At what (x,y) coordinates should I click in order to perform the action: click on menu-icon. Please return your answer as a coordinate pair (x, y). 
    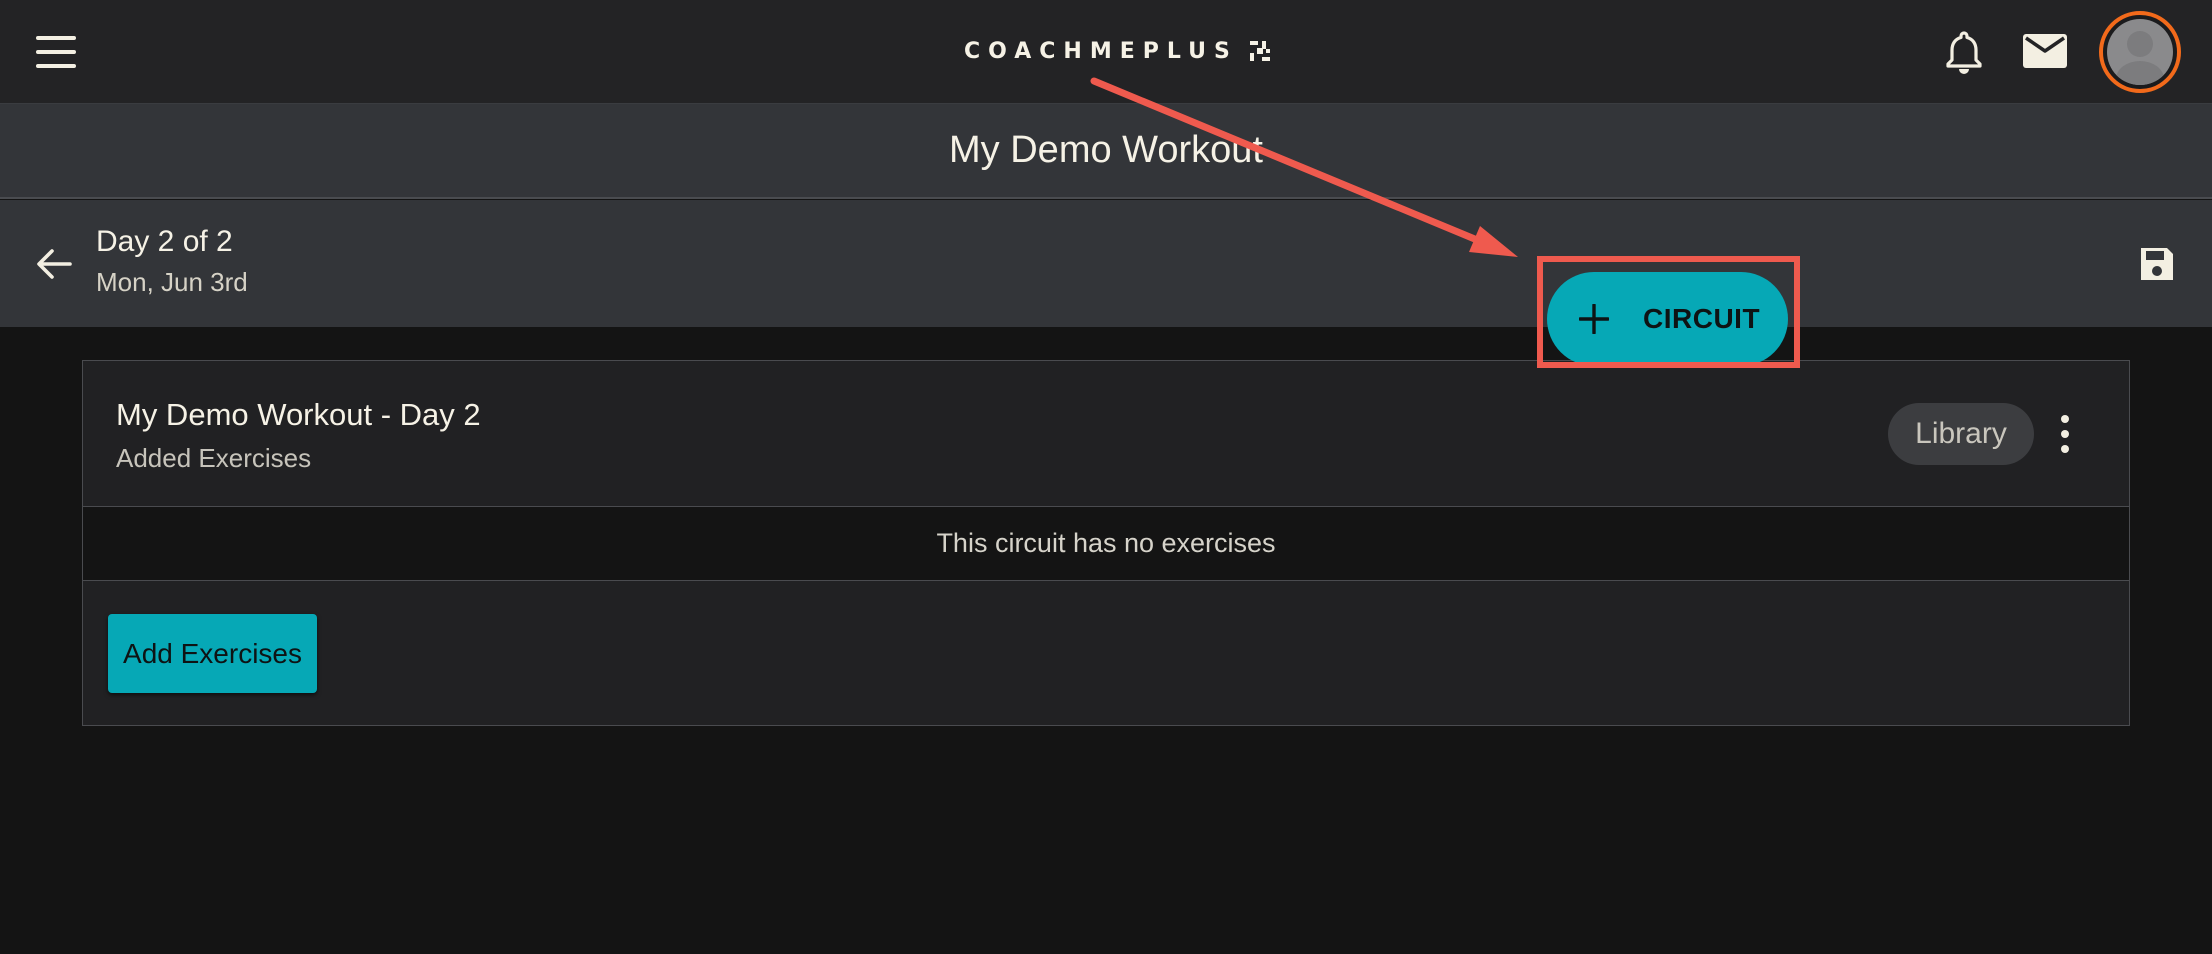
    Looking at the image, I should click on (56, 52).